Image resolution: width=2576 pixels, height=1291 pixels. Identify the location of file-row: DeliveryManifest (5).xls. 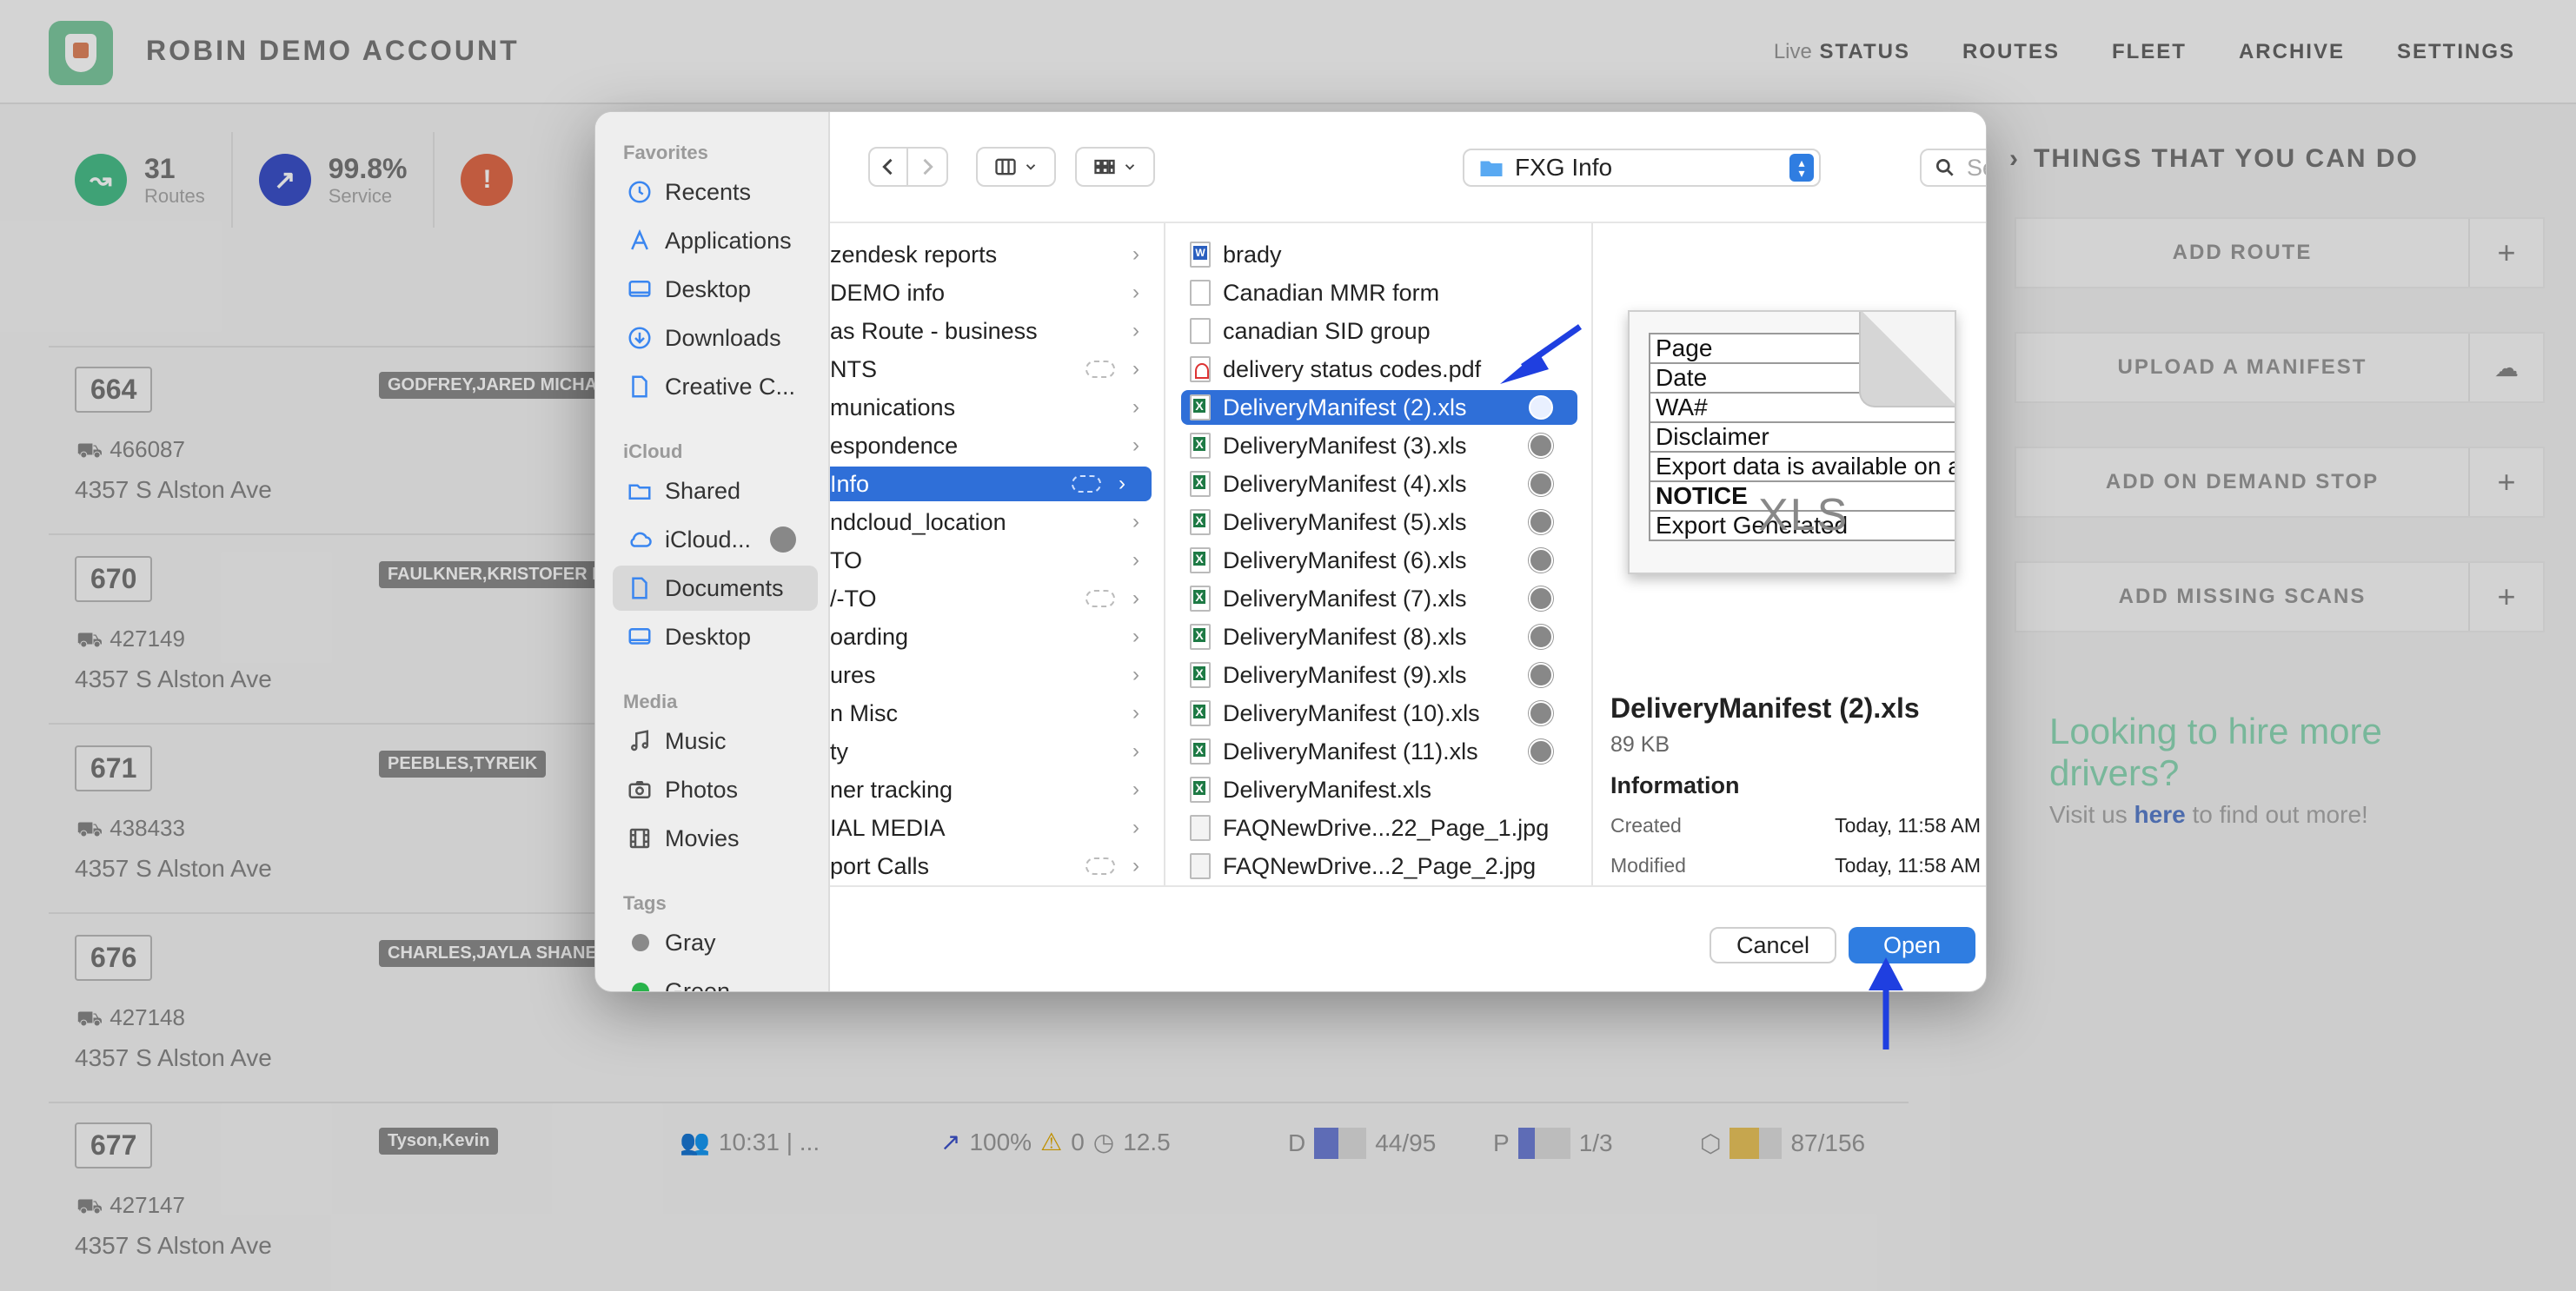
(1379, 522).